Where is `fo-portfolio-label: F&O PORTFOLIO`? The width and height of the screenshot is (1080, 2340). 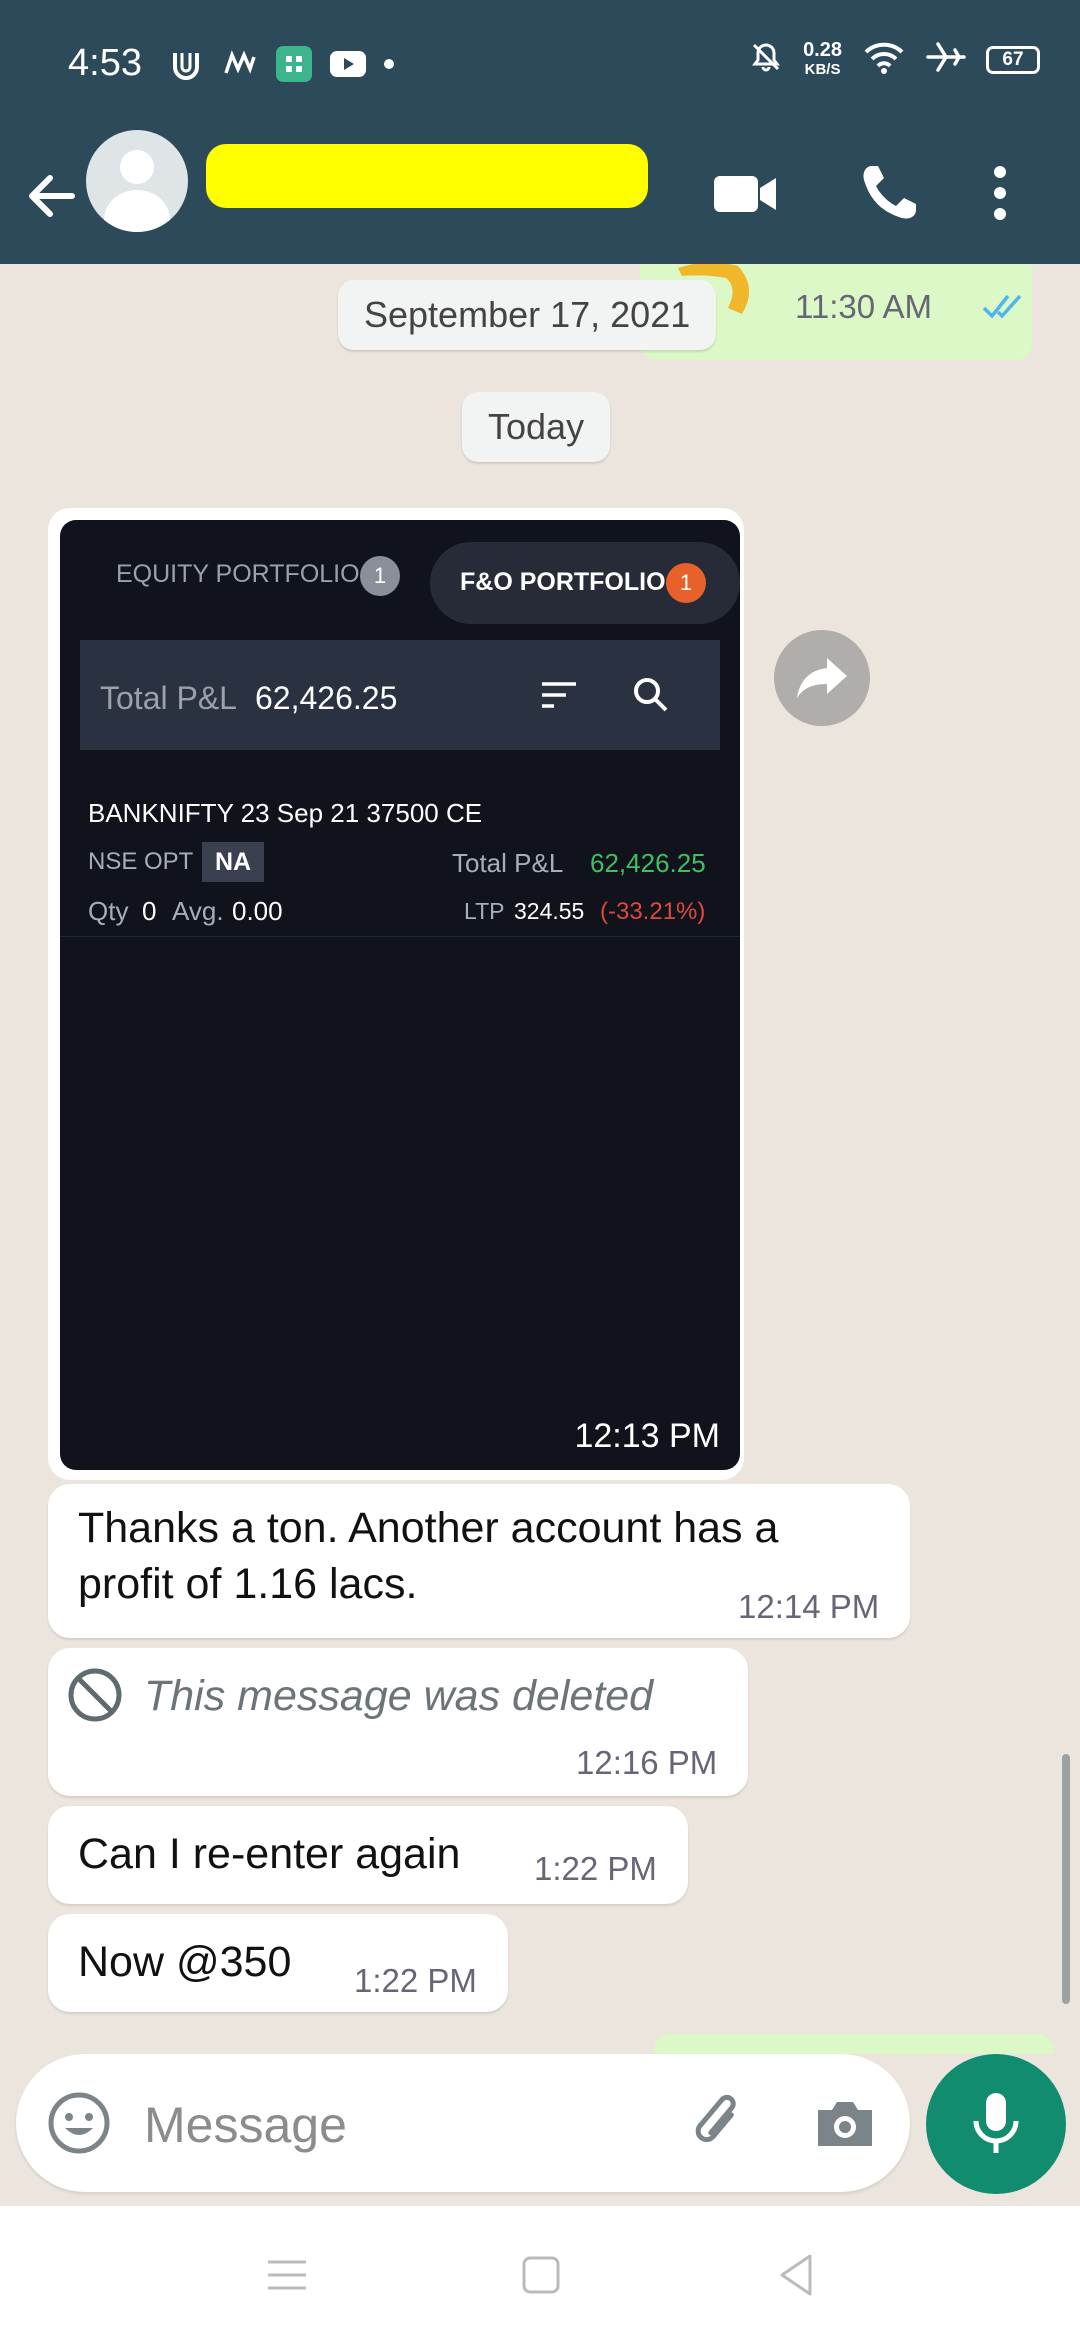 fo-portfolio-label: F&O PORTFOLIO is located at coordinates (563, 582).